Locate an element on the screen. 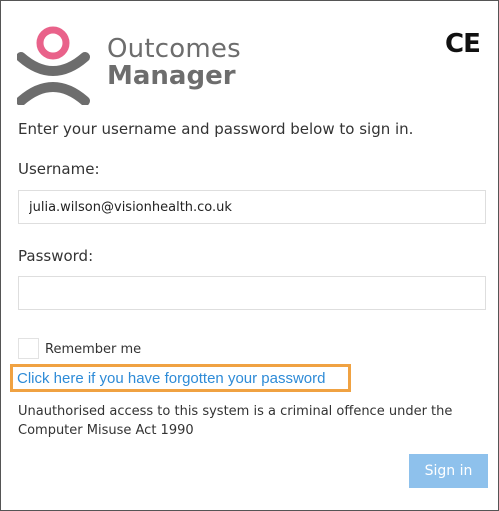 The image size is (499, 511). password-input is located at coordinates (252, 293).